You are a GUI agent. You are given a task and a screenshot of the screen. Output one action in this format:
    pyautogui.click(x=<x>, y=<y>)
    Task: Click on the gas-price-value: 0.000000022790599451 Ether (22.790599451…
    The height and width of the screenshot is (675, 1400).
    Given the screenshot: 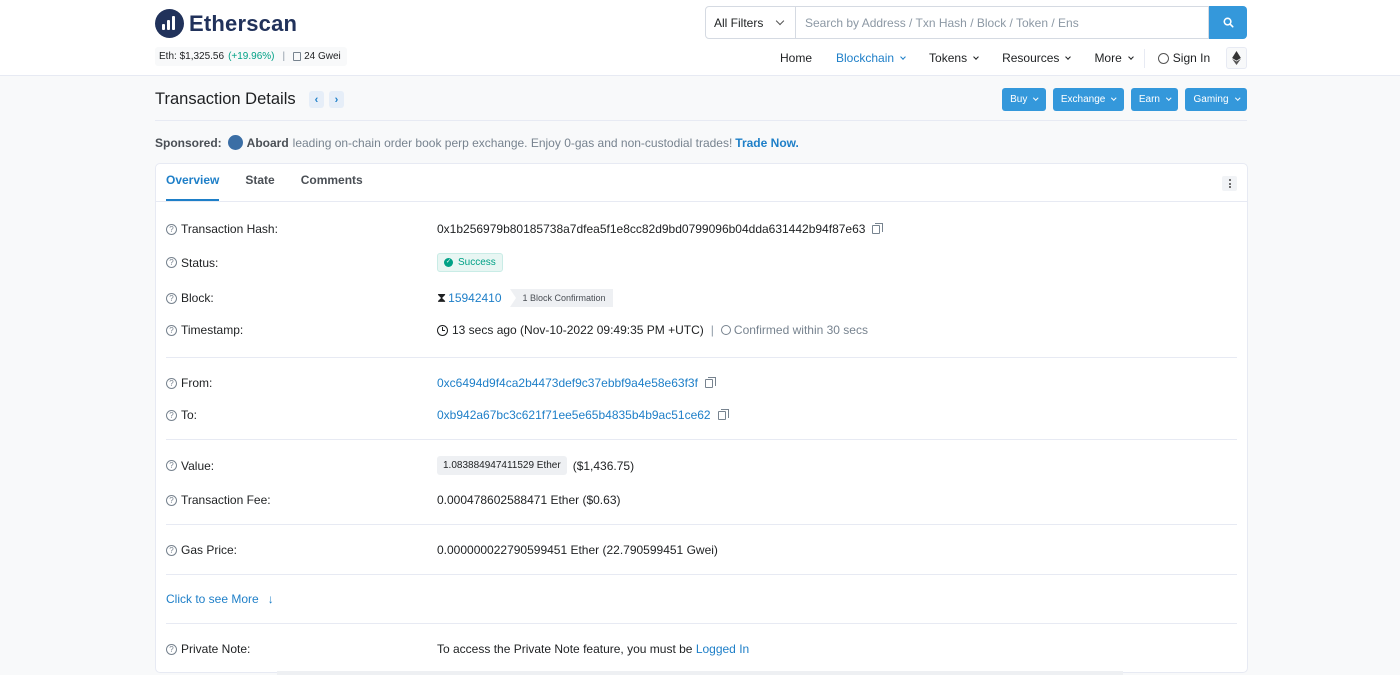 What is the action you would take?
    pyautogui.click(x=577, y=550)
    